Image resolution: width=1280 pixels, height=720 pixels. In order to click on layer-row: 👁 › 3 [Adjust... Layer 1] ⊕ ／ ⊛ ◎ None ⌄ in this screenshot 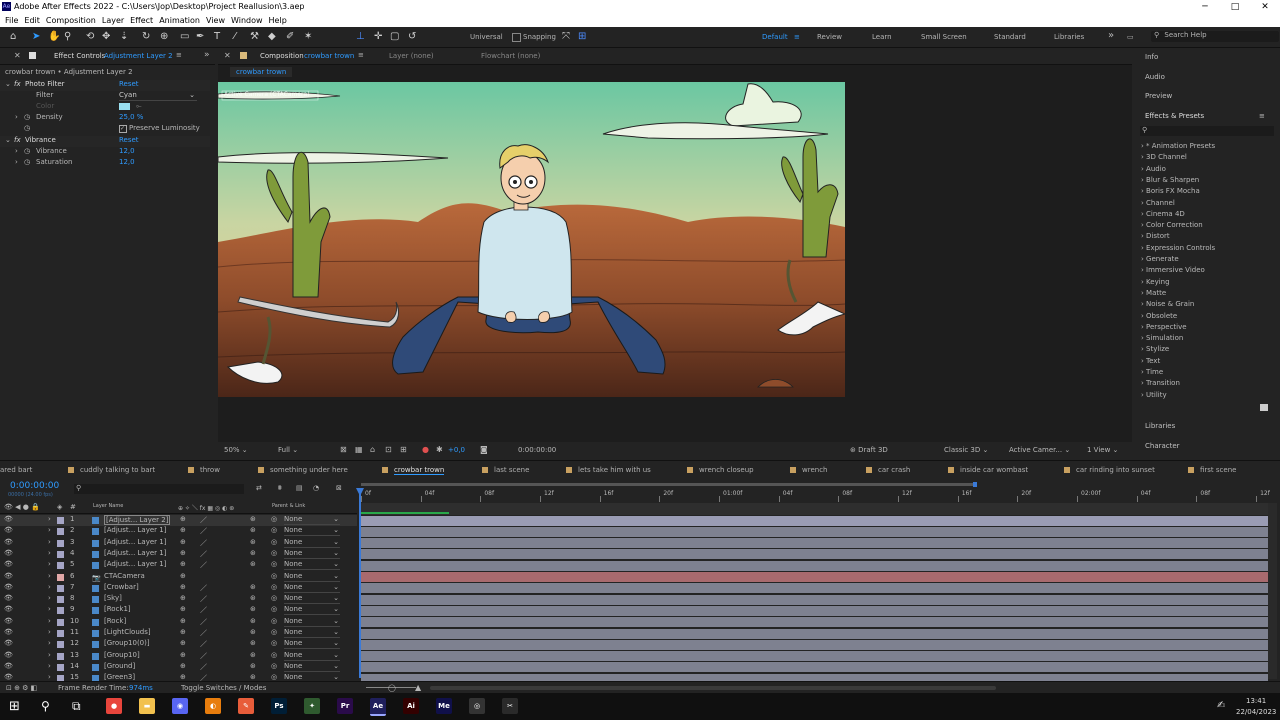, I will do `click(178, 543)`.